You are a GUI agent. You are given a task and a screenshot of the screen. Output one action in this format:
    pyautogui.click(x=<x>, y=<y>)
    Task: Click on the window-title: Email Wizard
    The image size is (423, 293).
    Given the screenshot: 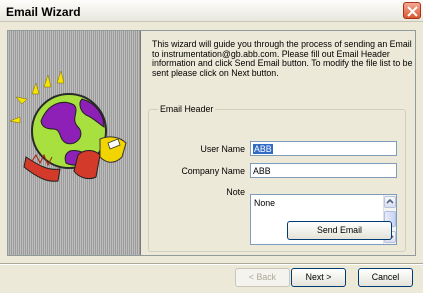 What is the action you would take?
    pyautogui.click(x=43, y=12)
    